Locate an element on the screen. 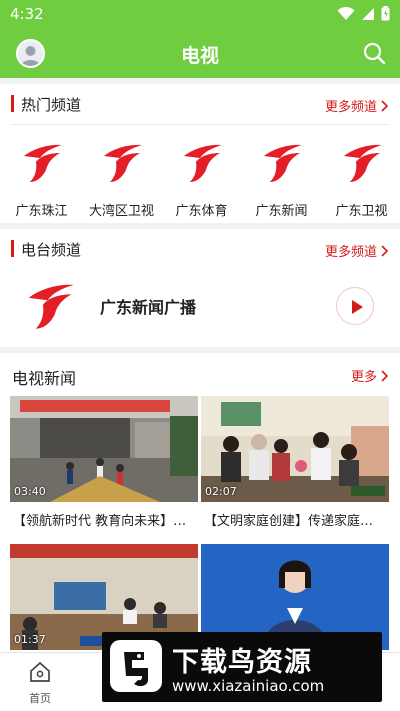 This screenshot has height=711, width=400. divider is located at coordinates (200, 124).